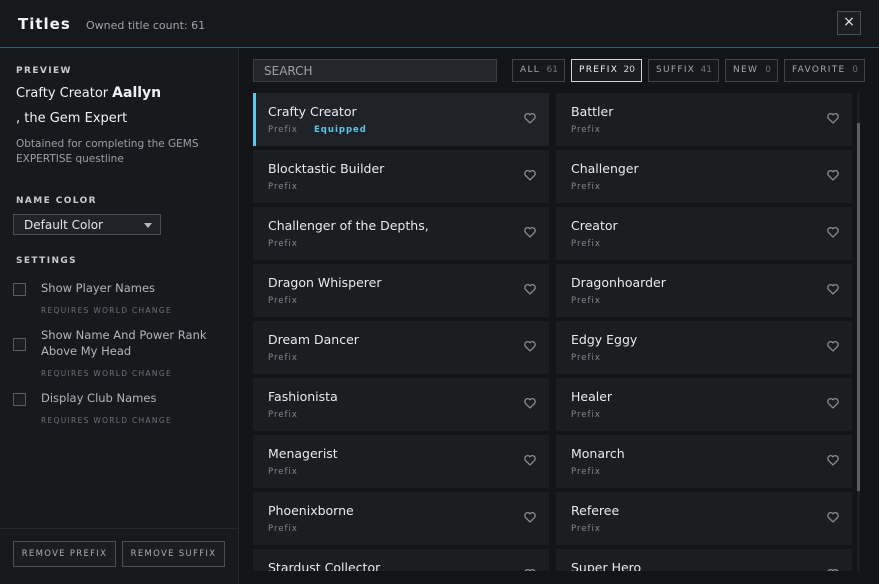  I want to click on title-name: Super Hero, so click(606, 565).